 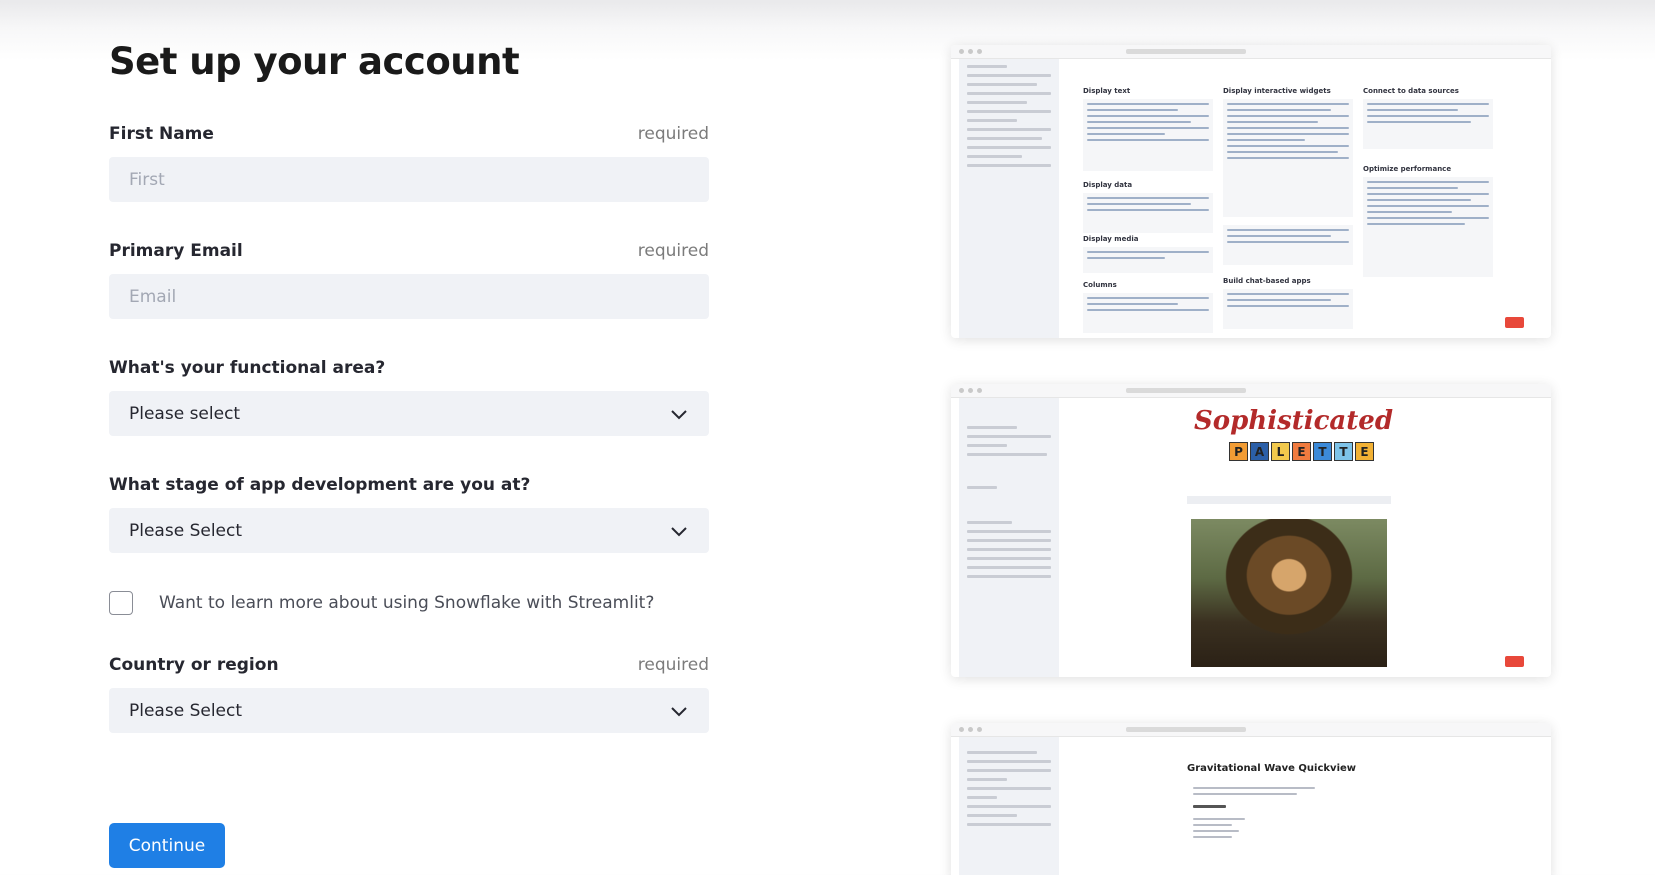 I want to click on preview-heading: Build chat-based apps, so click(x=1267, y=281).